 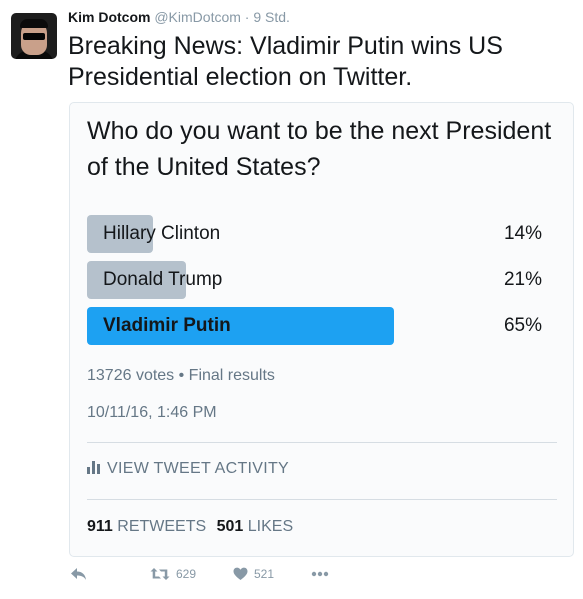 What do you see at coordinates (271, 17) in the screenshot?
I see `tweet-timestamp-link: 9 Std.` at bounding box center [271, 17].